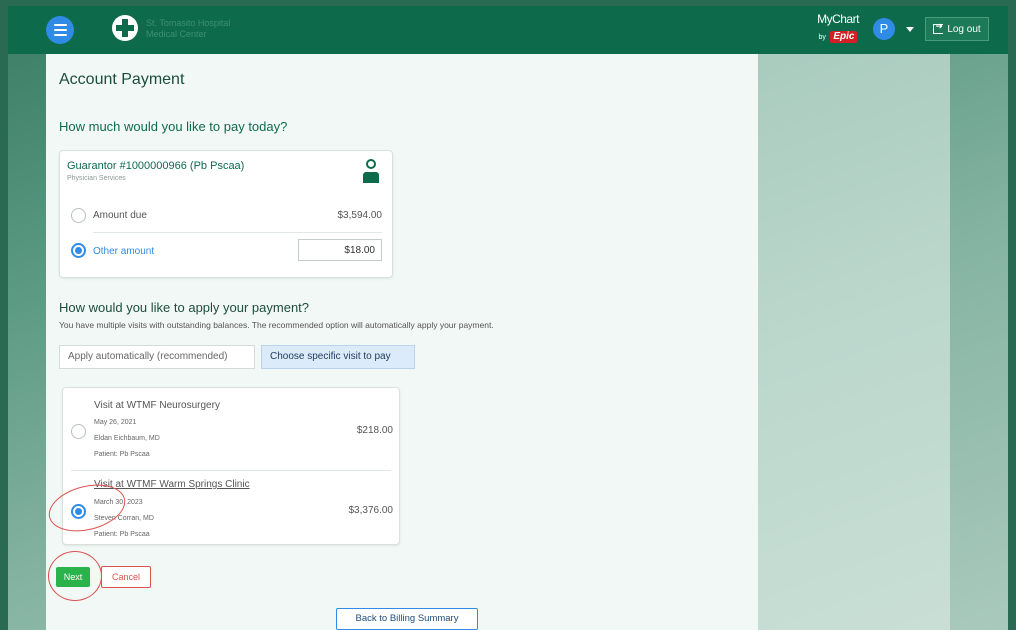  I want to click on hospital-name: St. Tomasito Hospital Medical Center, so click(188, 29).